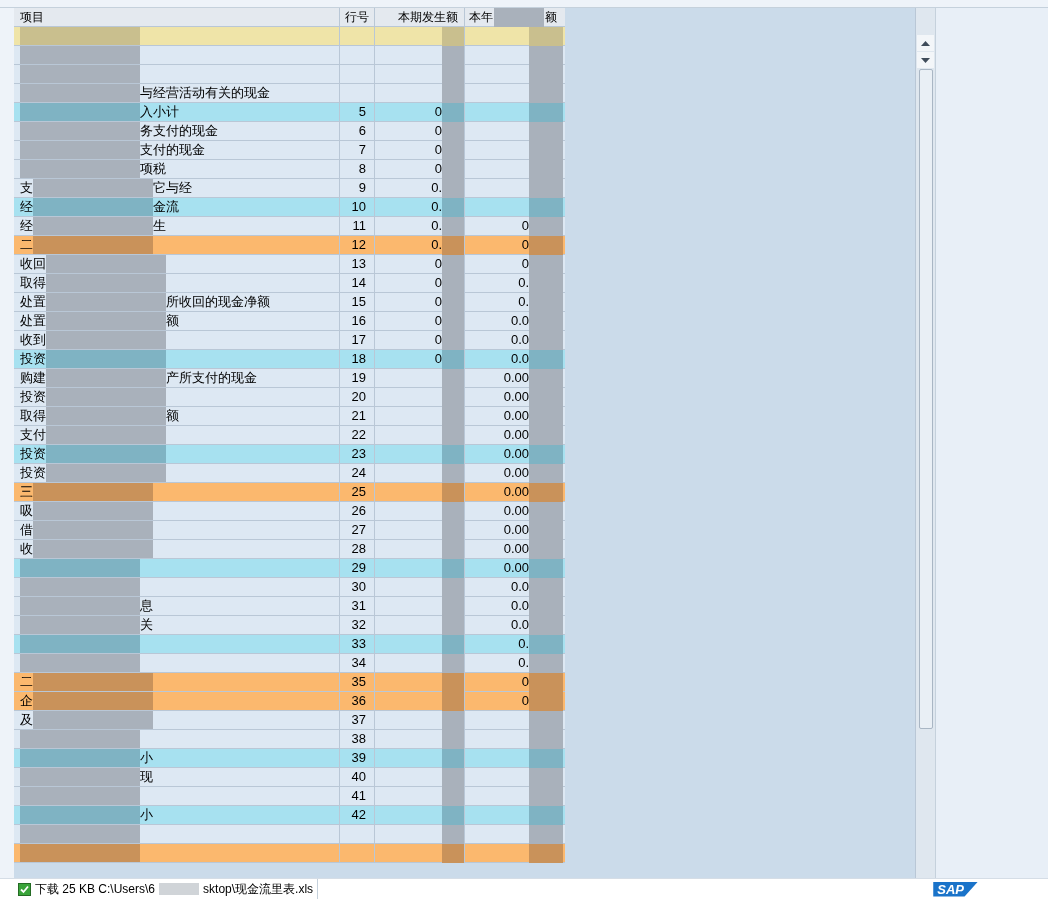 Image resolution: width=1048 pixels, height=899 pixels. What do you see at coordinates (551, 17) in the screenshot?
I see `column-header: 额` at bounding box center [551, 17].